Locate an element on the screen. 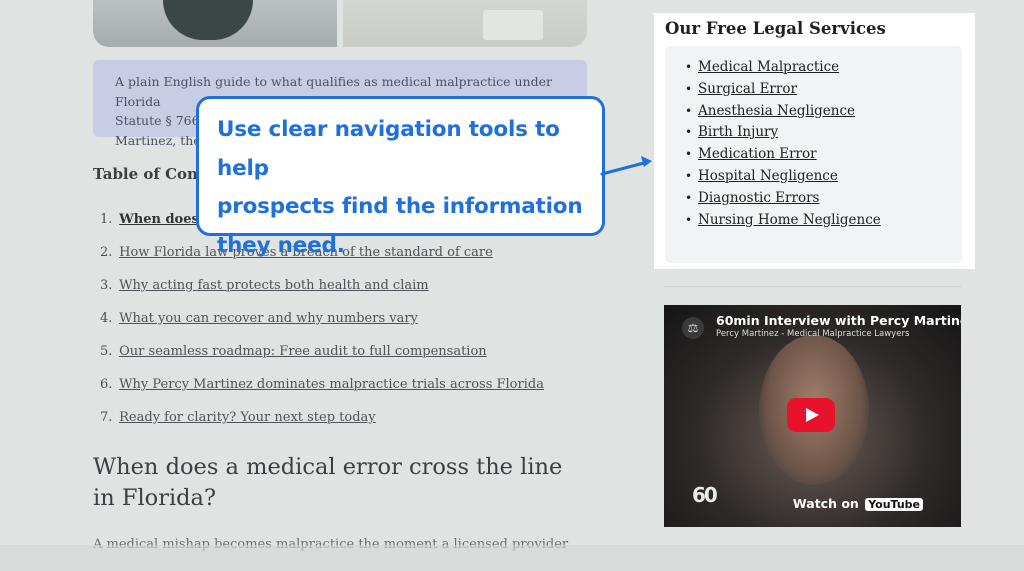 The width and height of the screenshot is (1024, 571). bottom-fade is located at coordinates (512, 558).